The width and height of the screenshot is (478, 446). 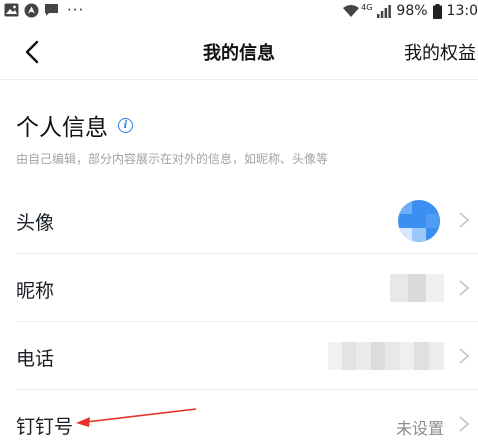 I want to click on more-notifications-icon: ···, so click(x=76, y=10).